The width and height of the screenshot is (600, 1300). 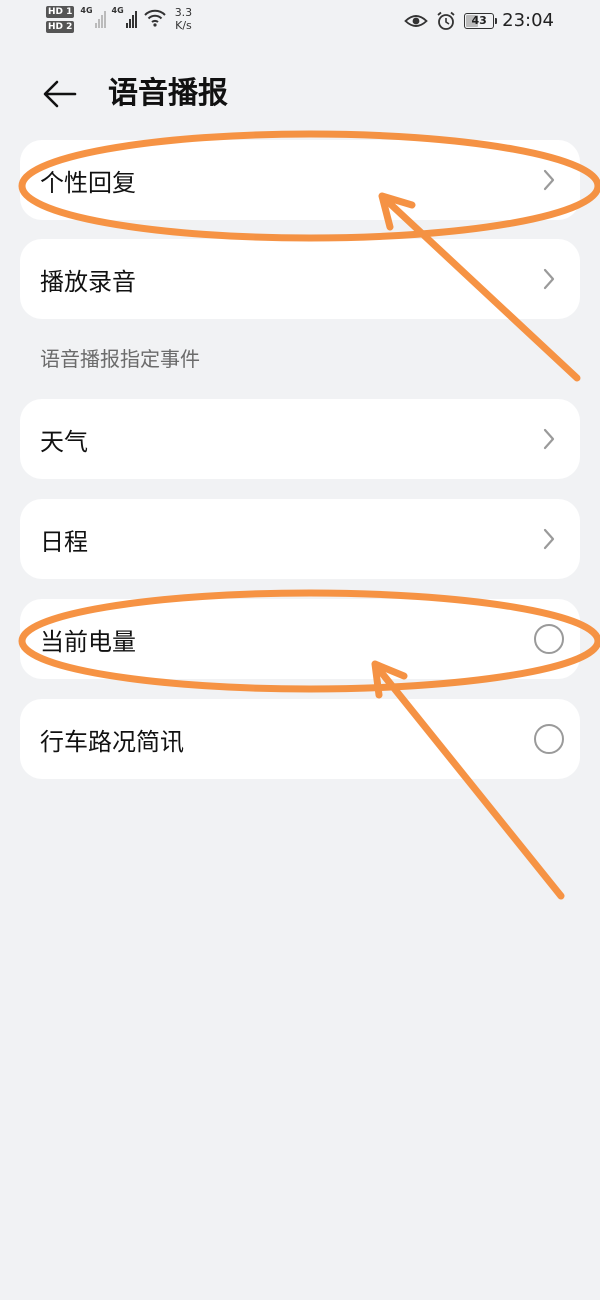 I want to click on item-battery-level: 当前电量, so click(x=300, y=639).